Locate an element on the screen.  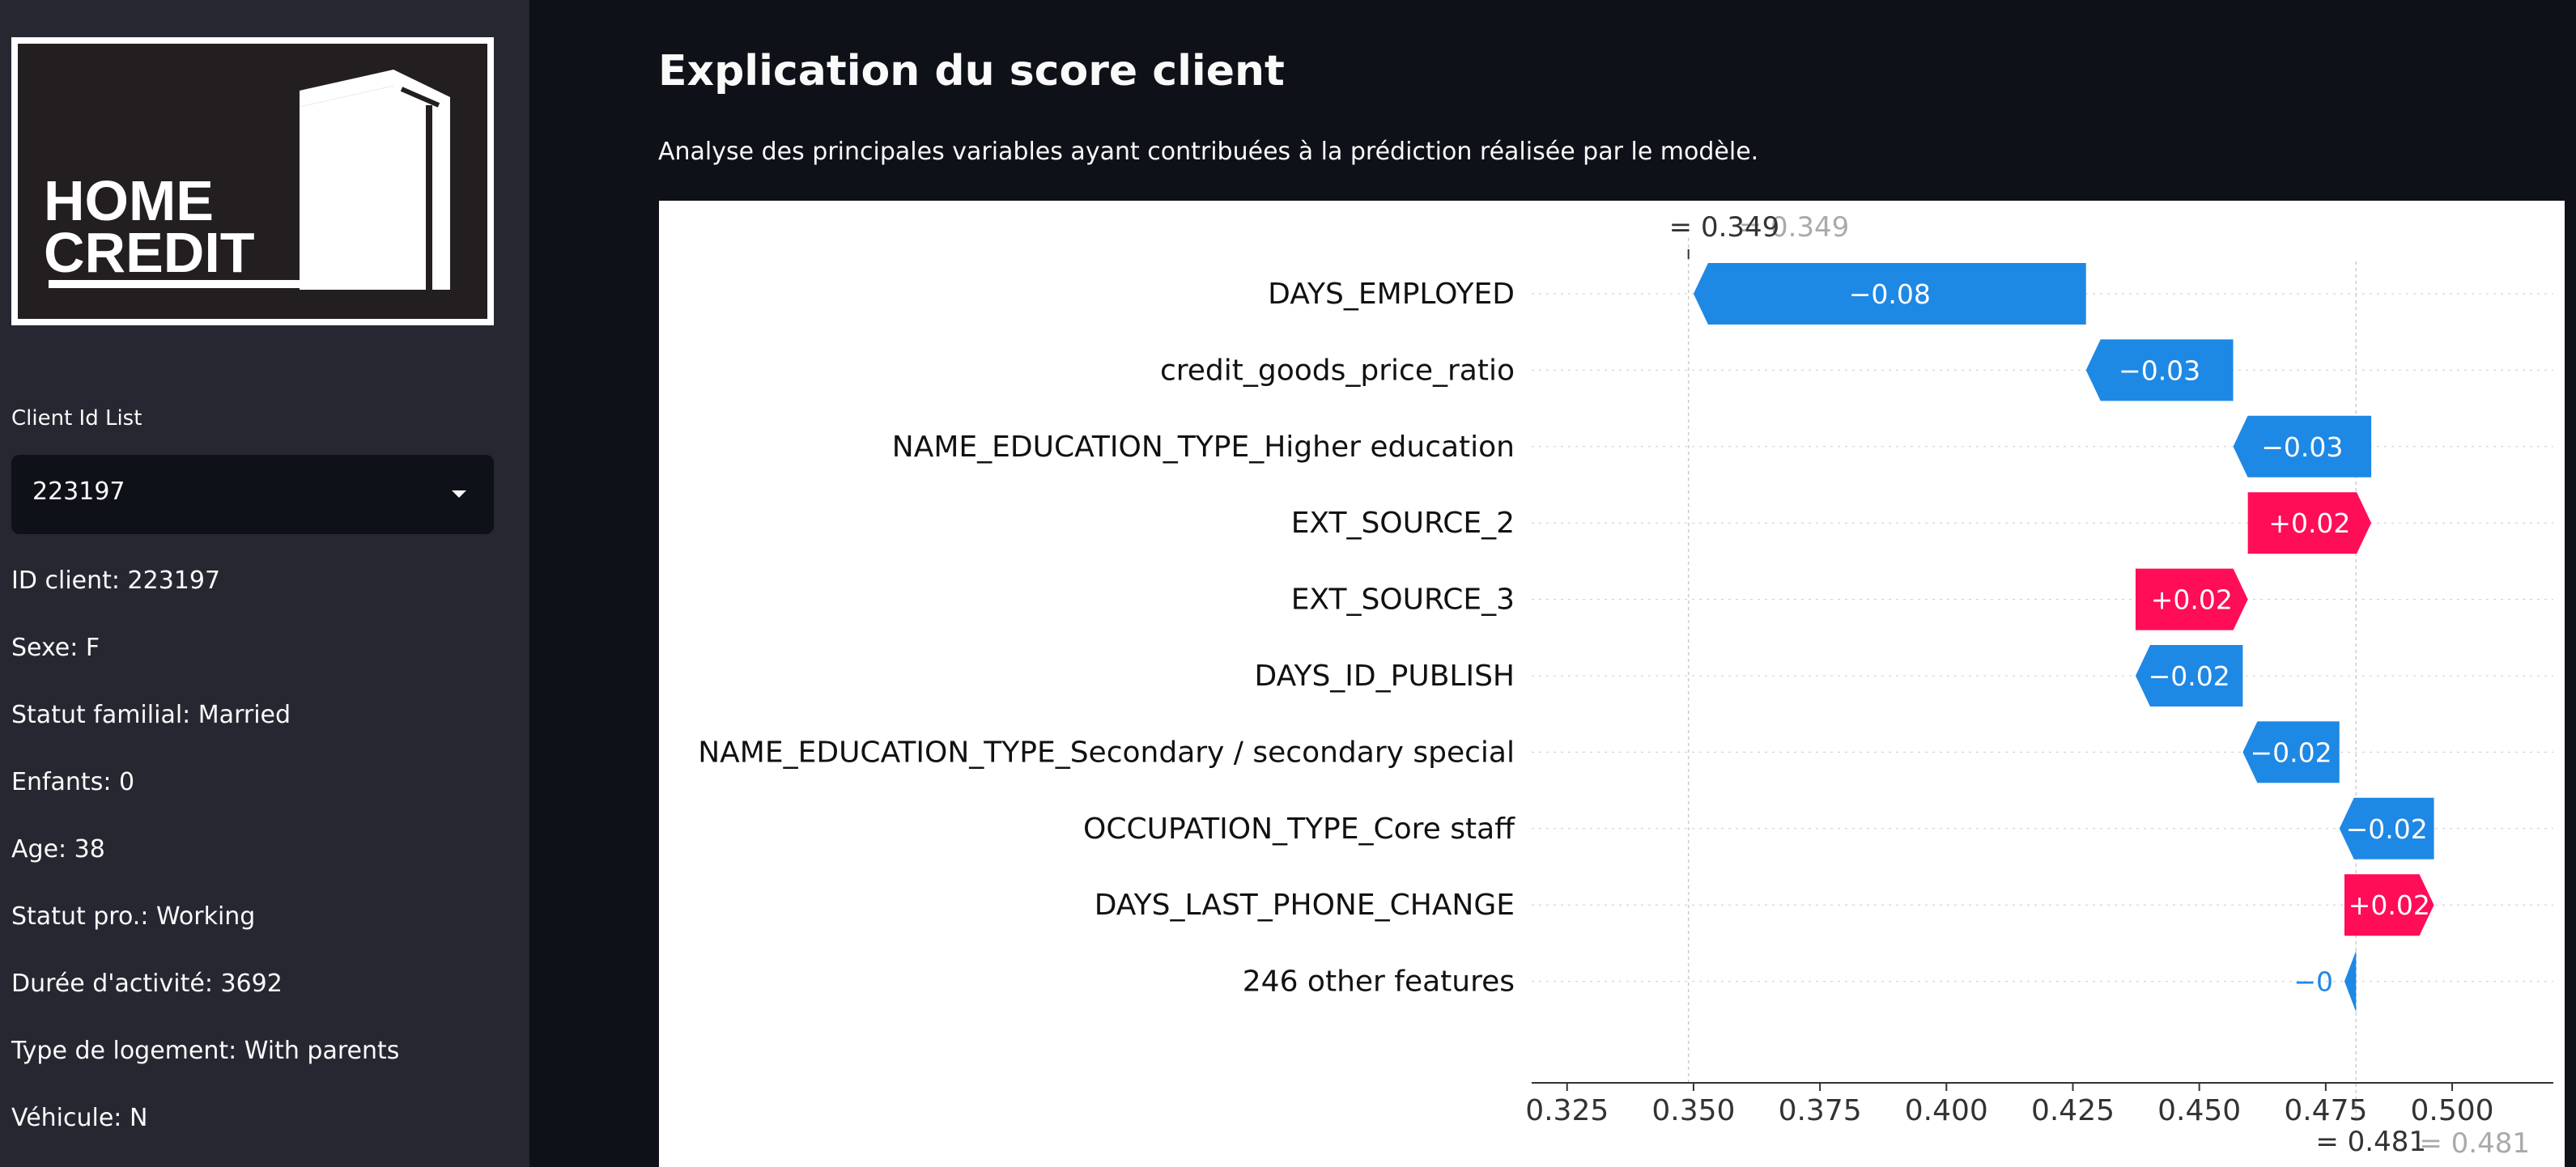
info-client-id: ID client: 223197 is located at coordinates (116, 581).